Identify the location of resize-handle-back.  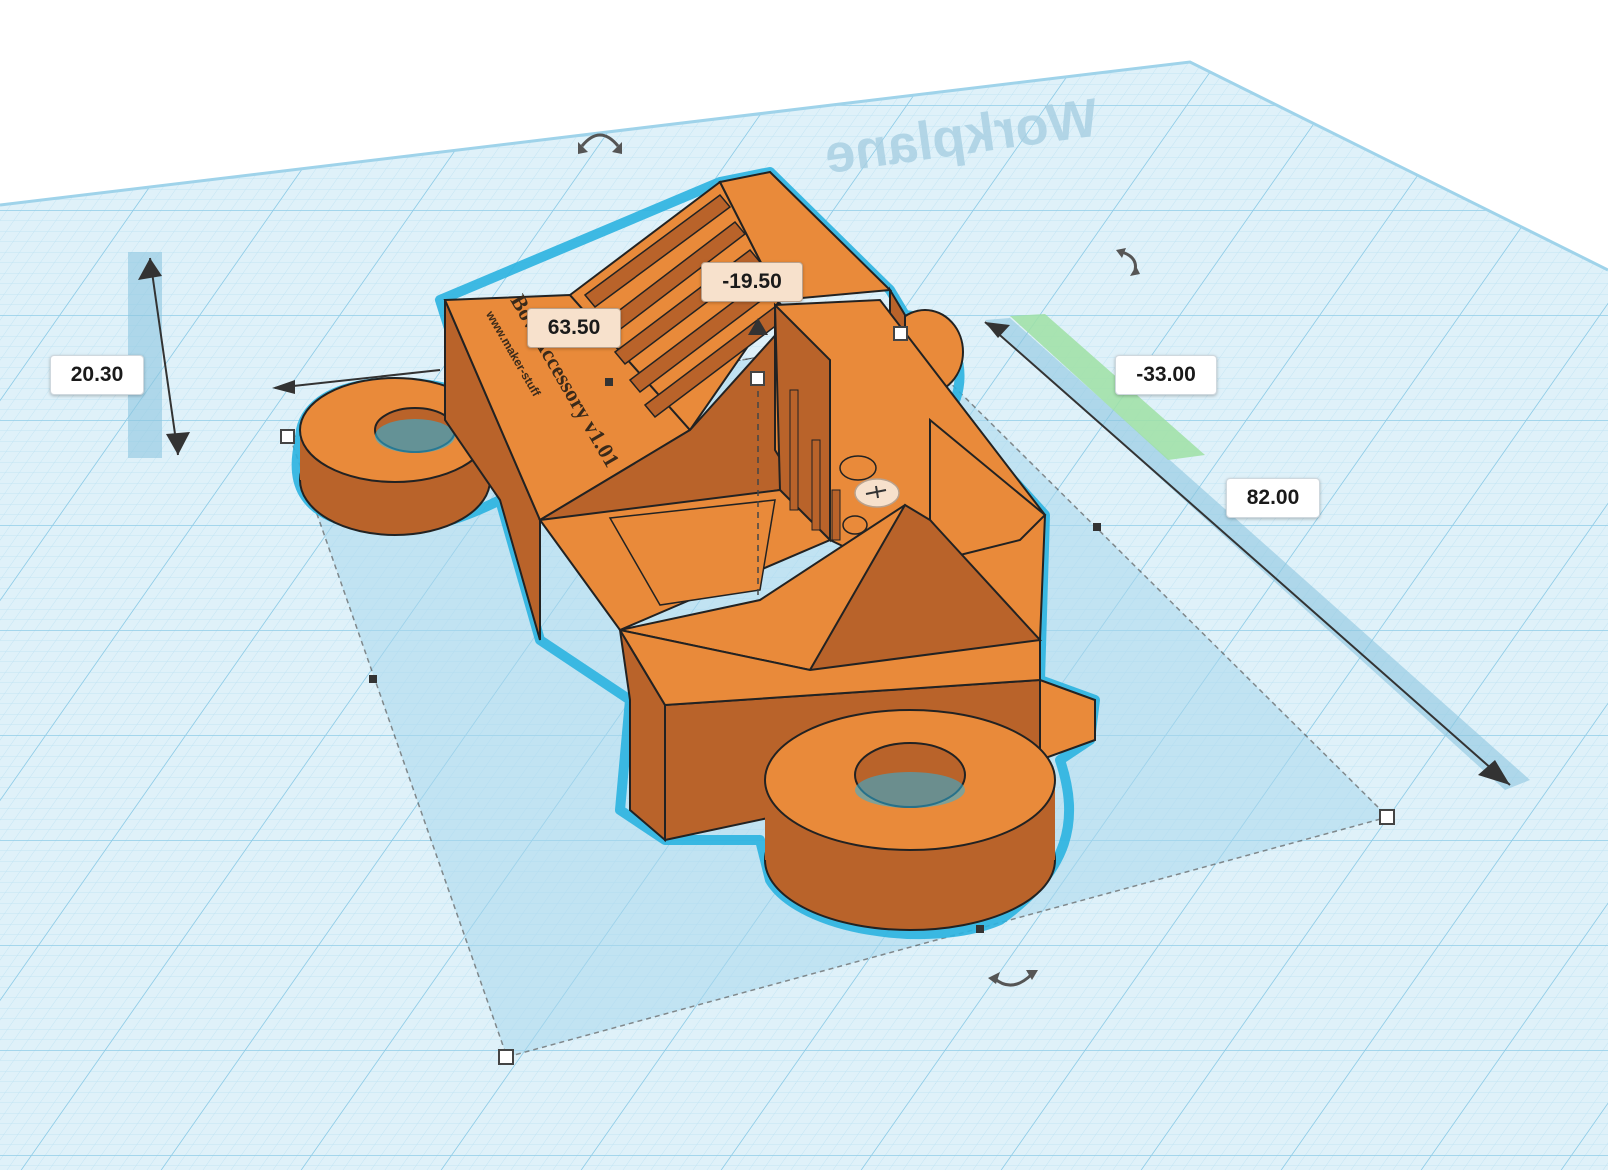
(900, 333).